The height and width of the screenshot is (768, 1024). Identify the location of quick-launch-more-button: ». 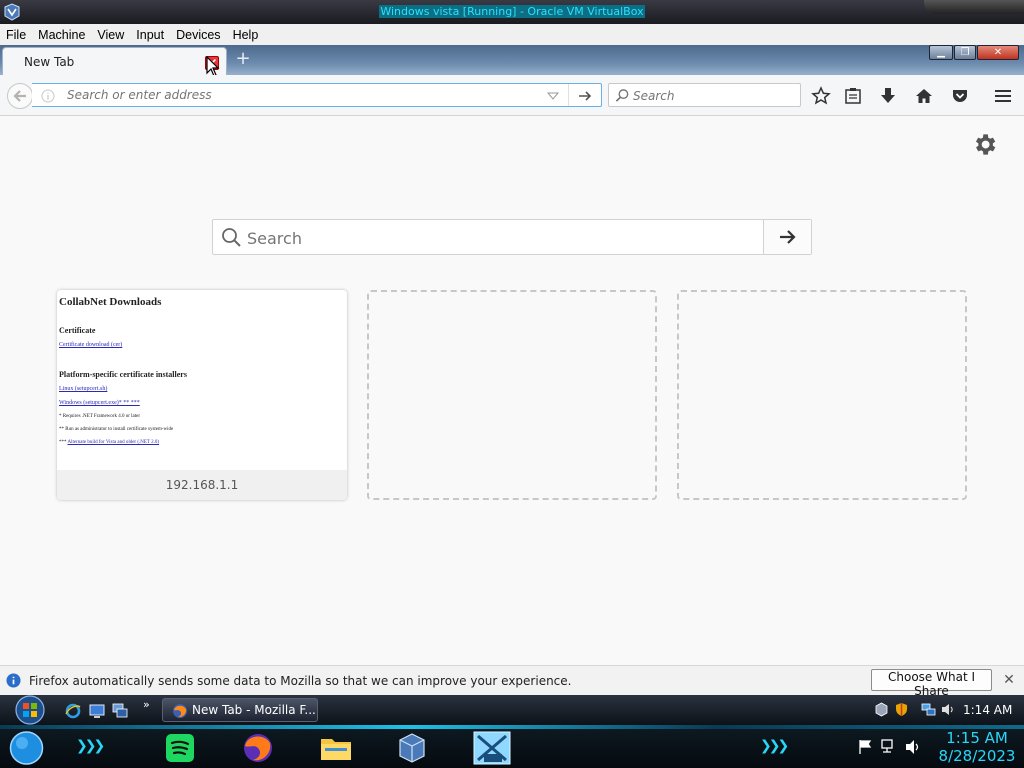
(146, 704).